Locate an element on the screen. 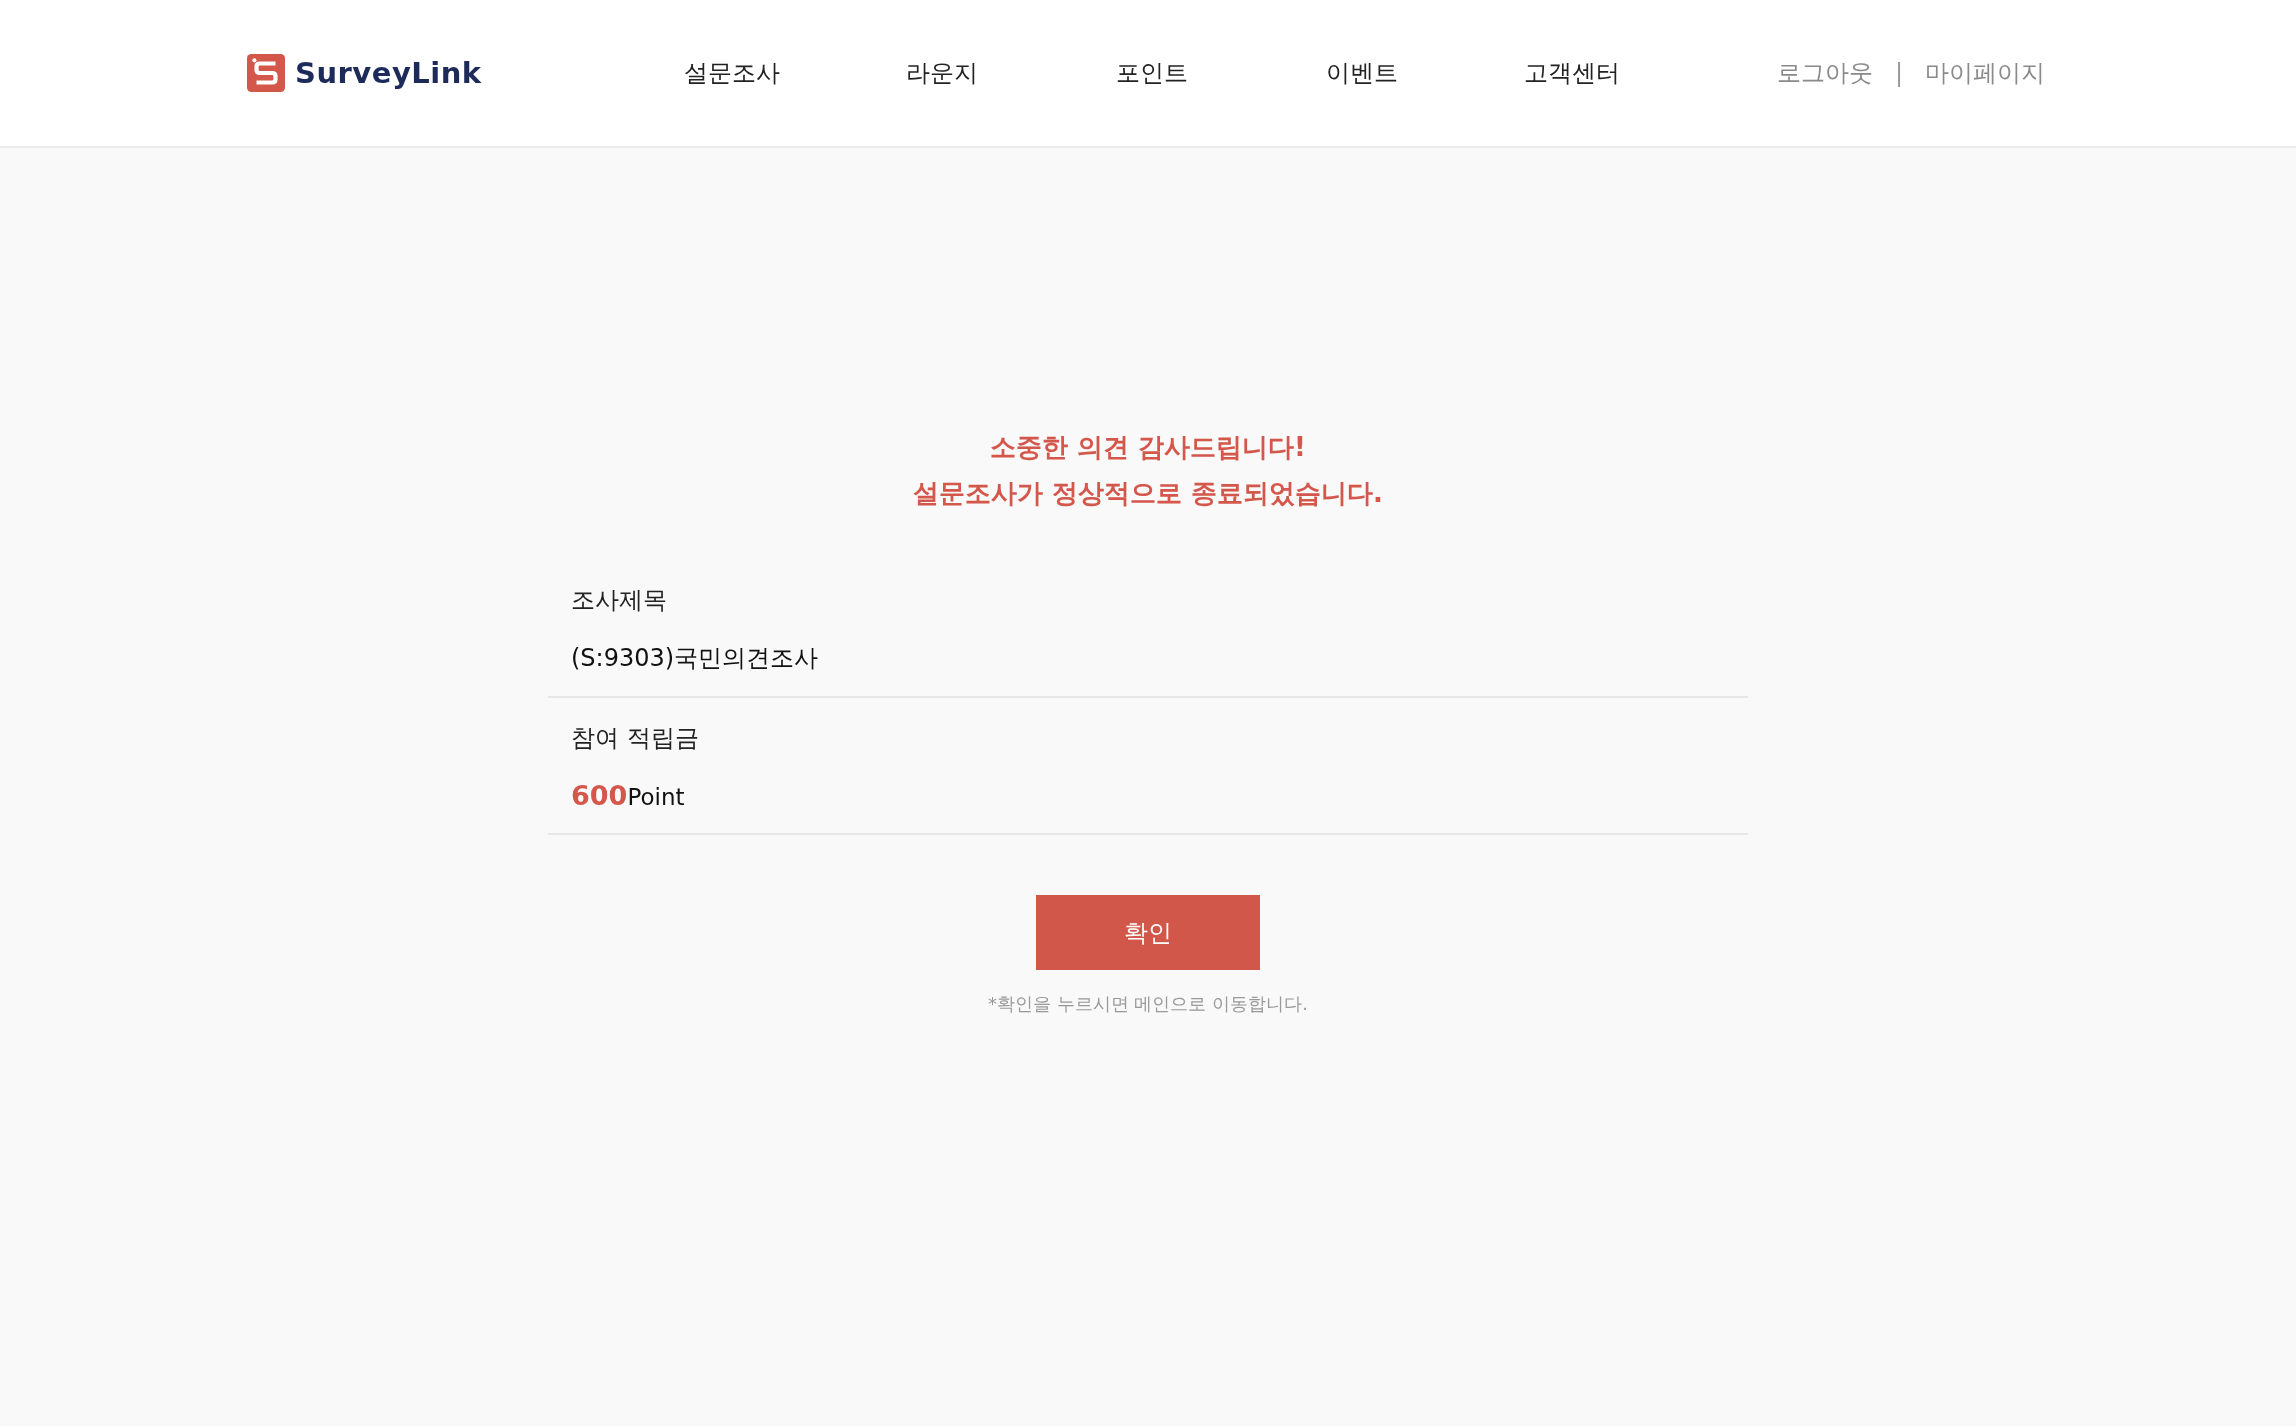 This screenshot has height=1426, width=2296. confirm-button: 확인 is located at coordinates (1148, 932).